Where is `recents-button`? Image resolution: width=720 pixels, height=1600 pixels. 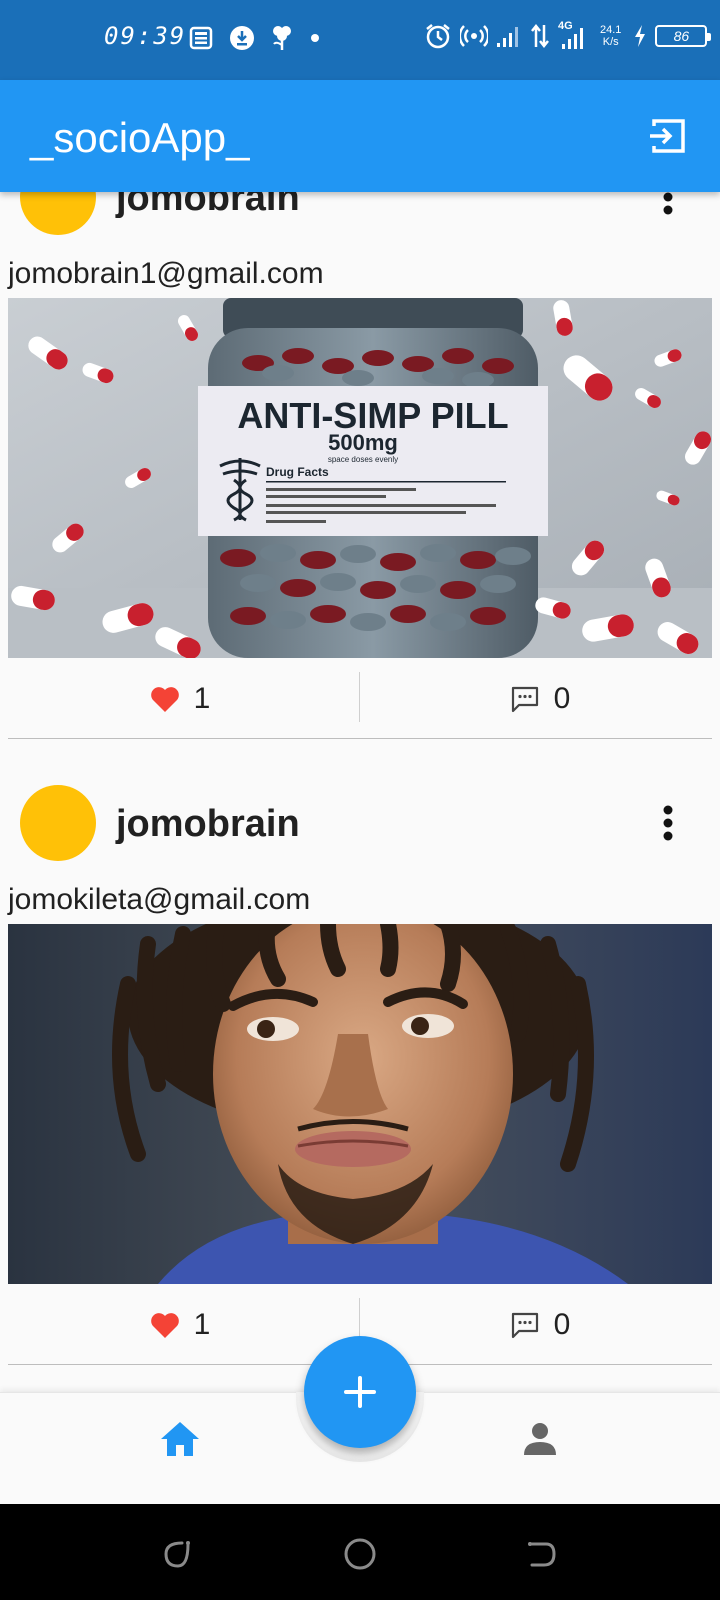 recents-button is located at coordinates (178, 1554).